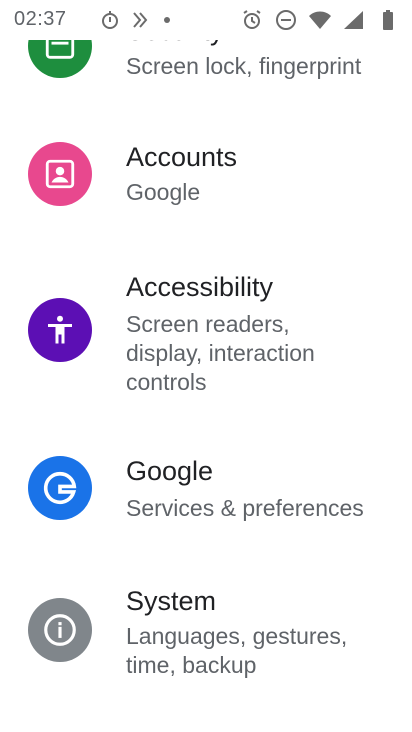 The image size is (412, 732). I want to click on accounts-icon-circle, so click(60, 174).